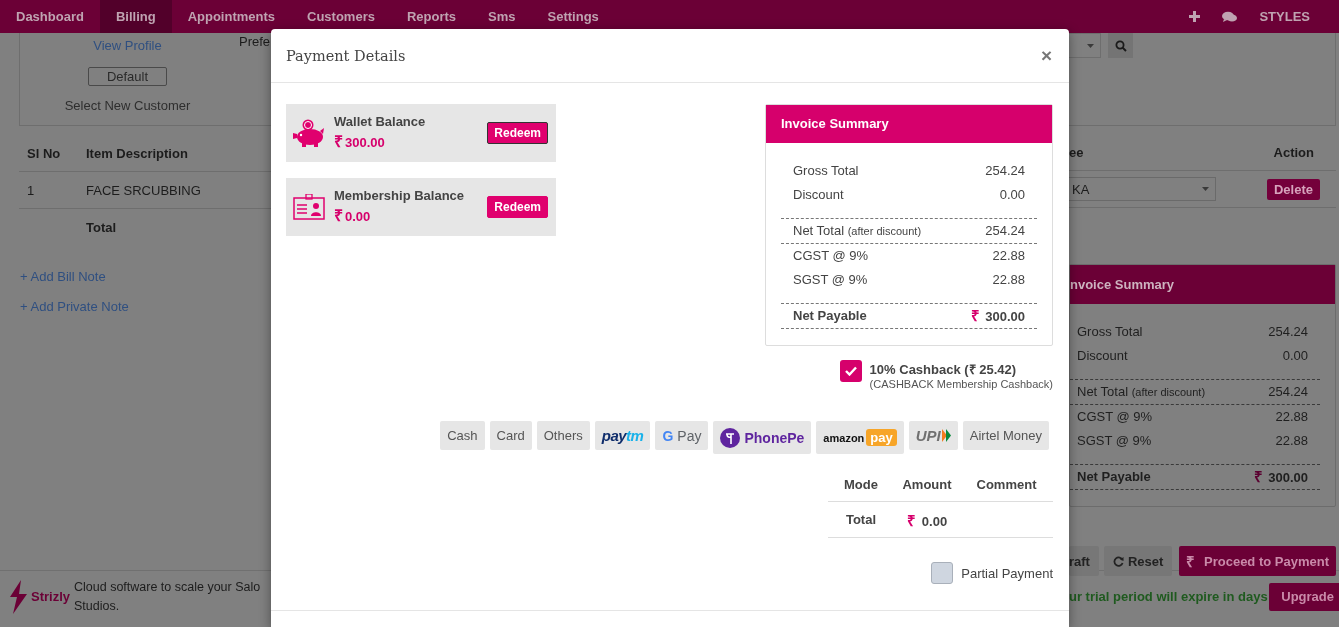  I want to click on styles-link: STYLES, so click(1284, 16).